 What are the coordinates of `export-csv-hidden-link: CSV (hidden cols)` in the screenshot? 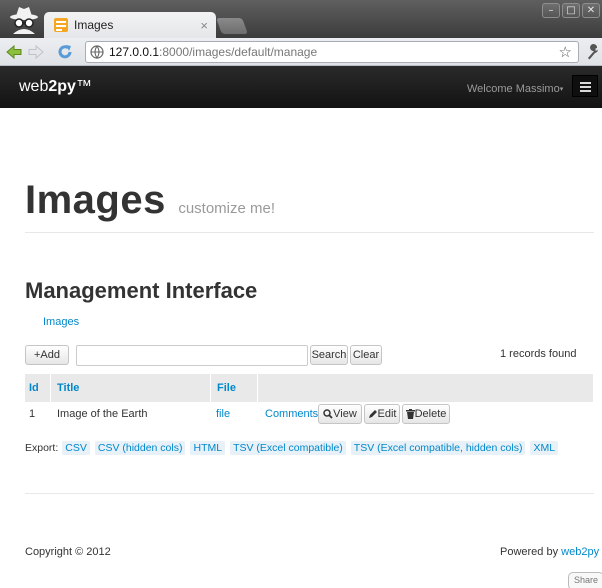 It's located at (140, 448).